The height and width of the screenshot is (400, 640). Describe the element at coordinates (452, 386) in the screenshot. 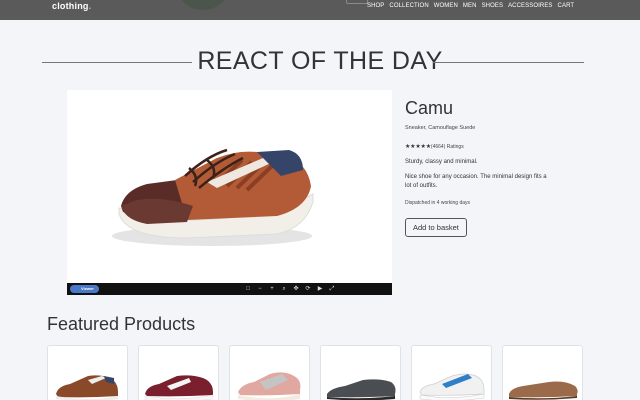

I see `white-blue-sneaker-icon` at that location.